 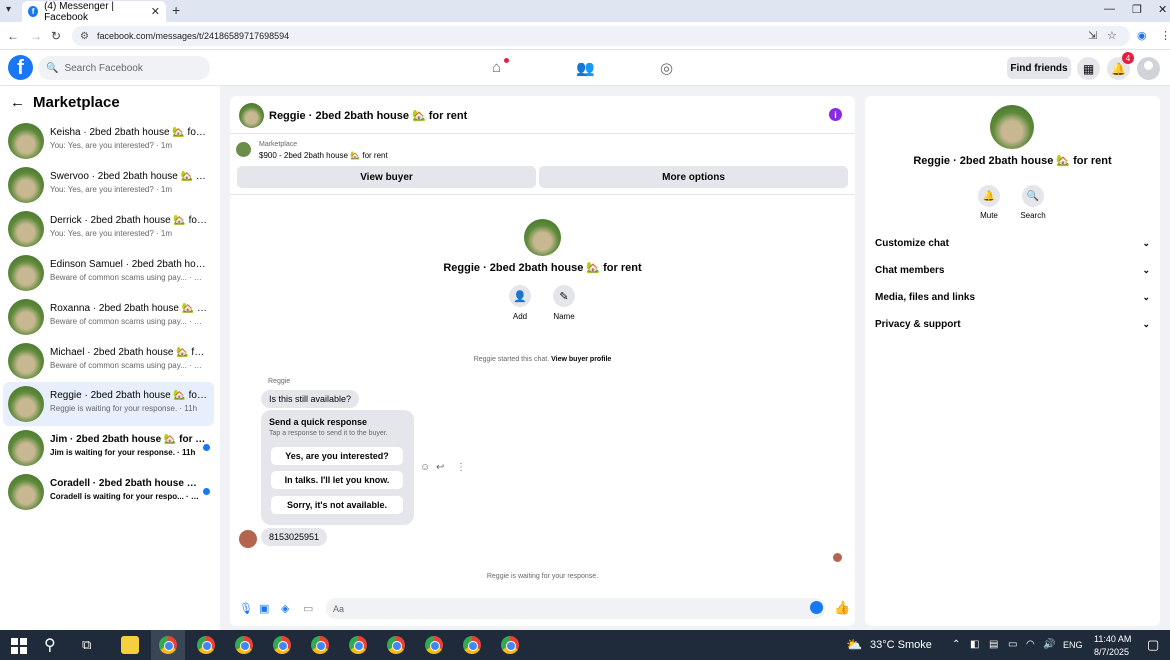 I want to click on clock-time: 11:40 AM, so click(x=1112, y=639).